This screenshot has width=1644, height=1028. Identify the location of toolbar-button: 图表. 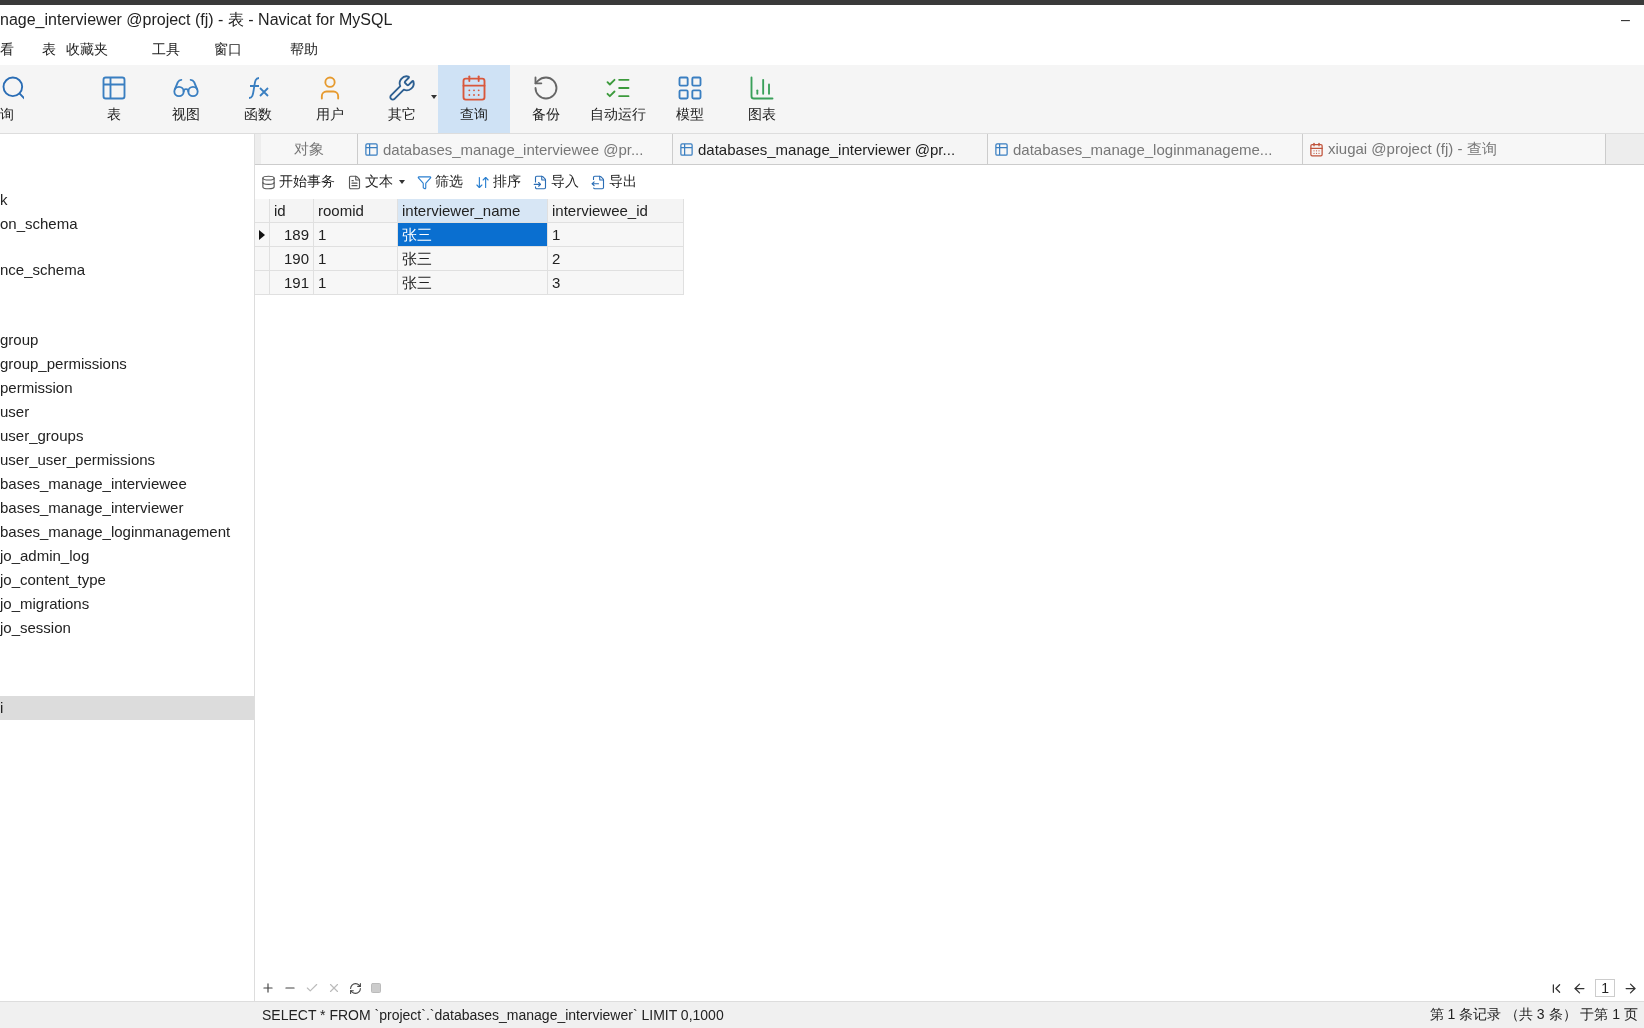
(762, 99).